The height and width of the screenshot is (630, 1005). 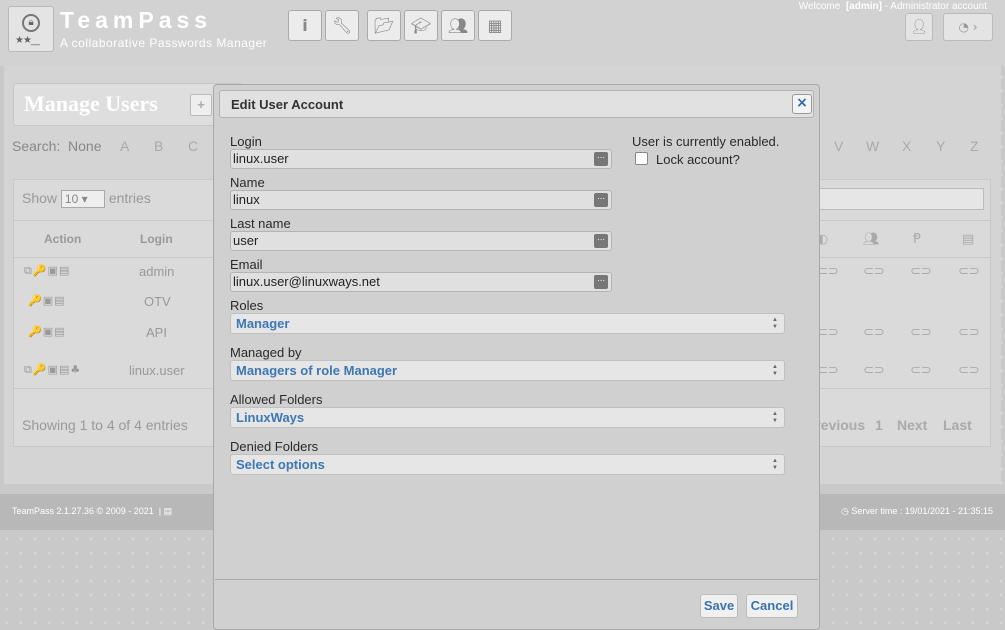 I want to click on dashboard-icon: ◔ ›, so click(x=968, y=27).